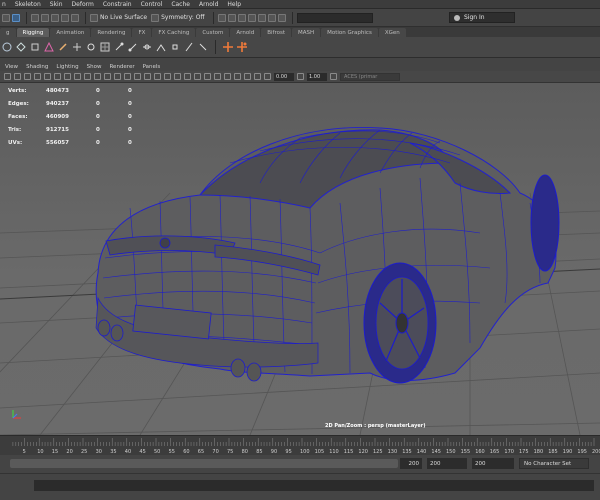  What do you see at coordinates (4, 4) in the screenshot?
I see `menu-item: n` at bounding box center [4, 4].